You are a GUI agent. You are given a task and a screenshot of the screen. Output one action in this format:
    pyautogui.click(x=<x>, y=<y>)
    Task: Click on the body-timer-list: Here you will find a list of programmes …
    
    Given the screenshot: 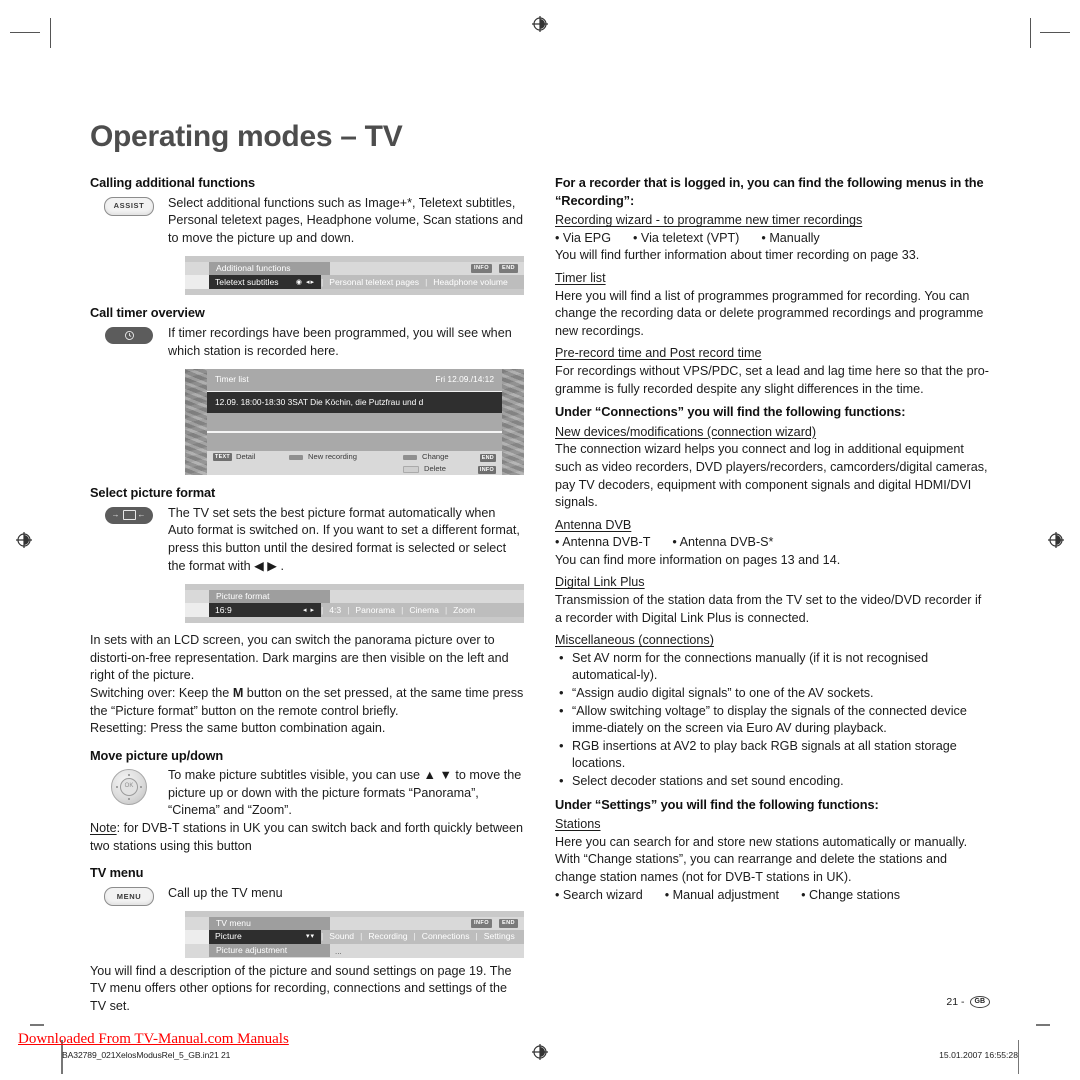 What is the action you would take?
    pyautogui.click(x=769, y=313)
    